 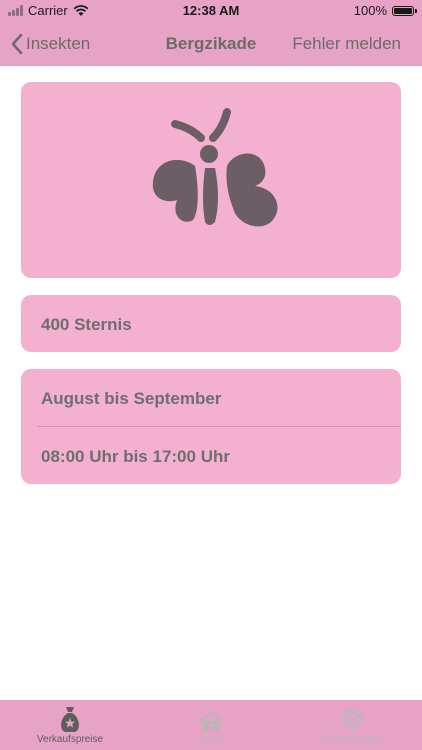 What do you see at coordinates (86, 324) in the screenshot?
I see `price-value: 400 Sternis` at bounding box center [86, 324].